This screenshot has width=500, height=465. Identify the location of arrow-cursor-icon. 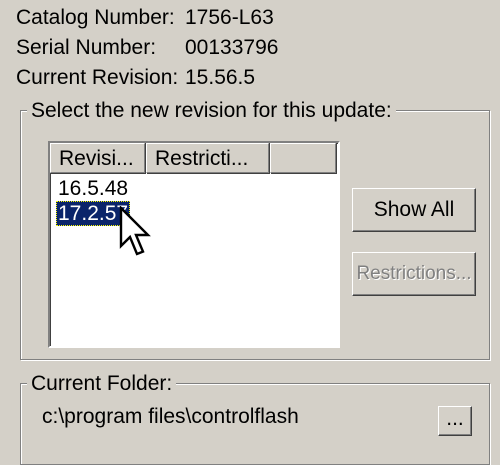
(135, 231).